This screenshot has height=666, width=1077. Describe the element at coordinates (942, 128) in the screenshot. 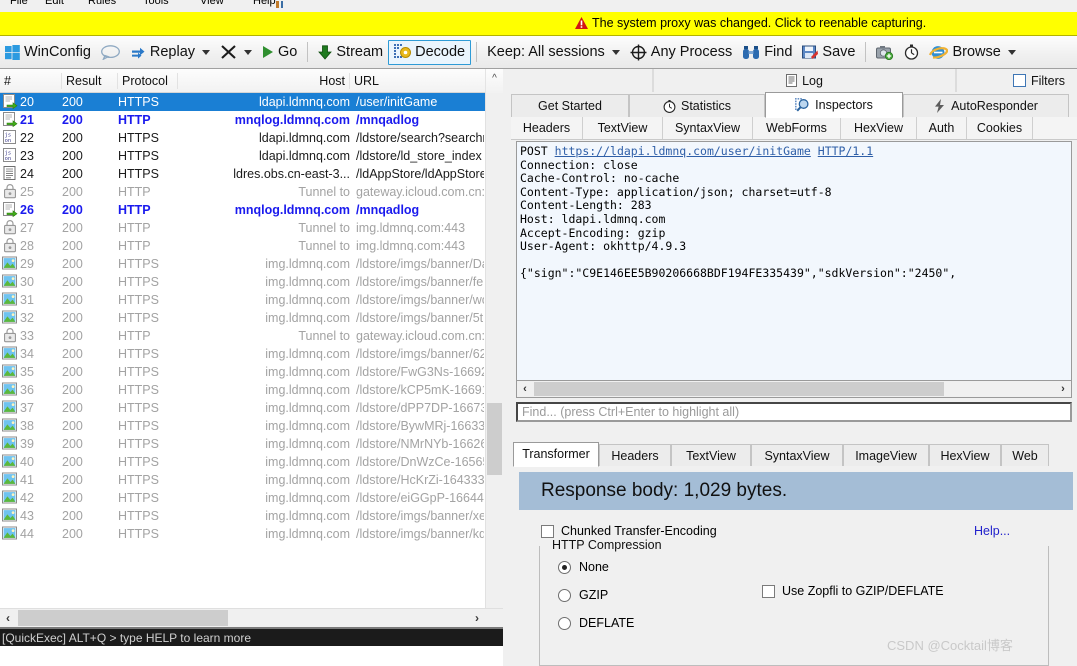

I see `subtab-auth: Auth` at that location.